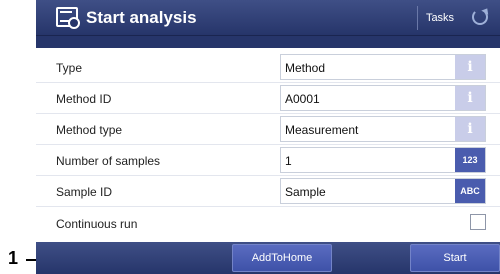  I want to click on add-to-home-button: AddToHome, so click(282, 258).